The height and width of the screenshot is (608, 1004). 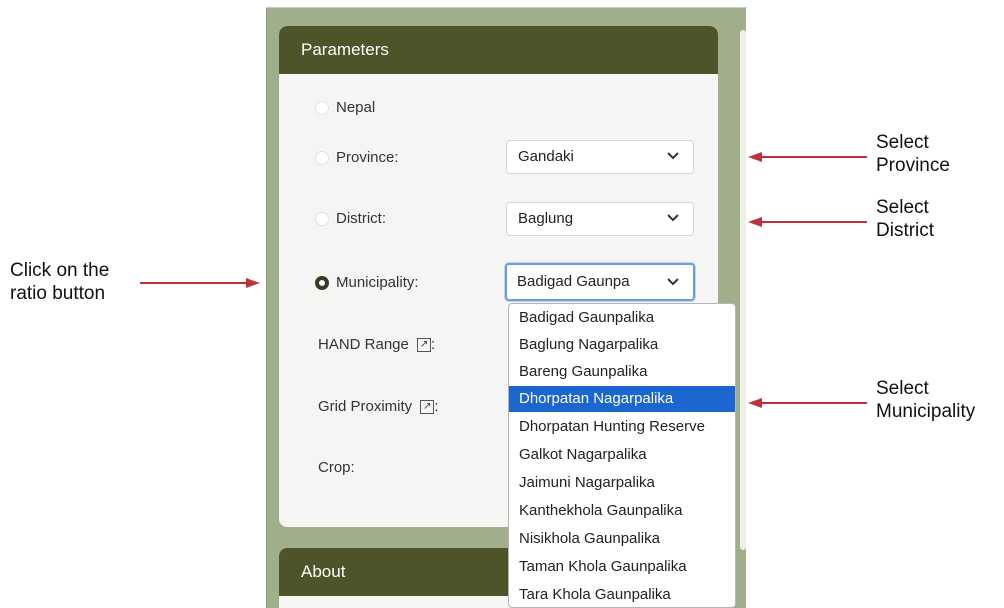 What do you see at coordinates (322, 158) in the screenshot?
I see `radio-province` at bounding box center [322, 158].